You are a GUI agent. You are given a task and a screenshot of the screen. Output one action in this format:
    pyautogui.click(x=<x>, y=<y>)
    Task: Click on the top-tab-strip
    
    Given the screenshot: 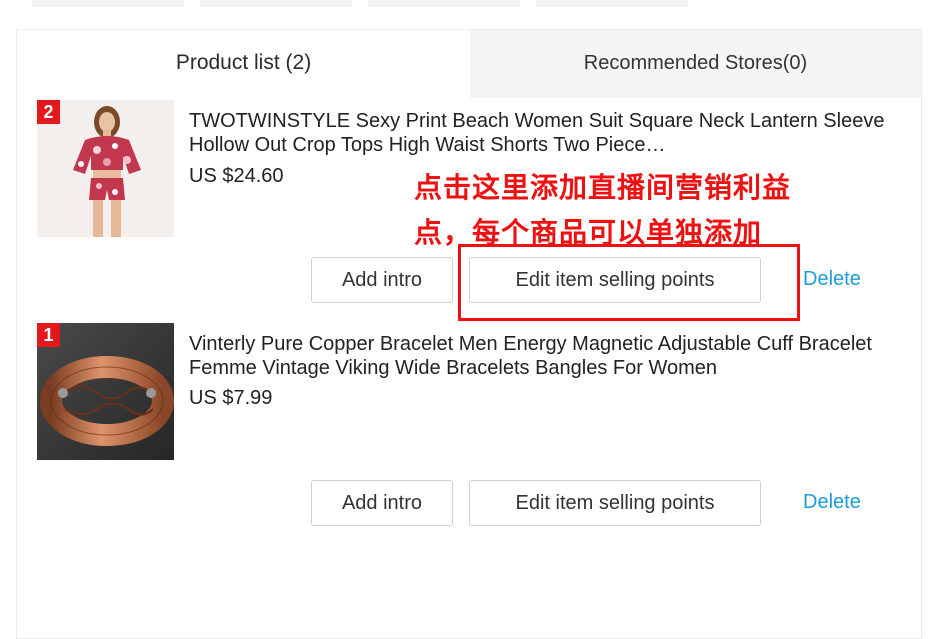 What is the action you would take?
    pyautogui.click(x=473, y=5)
    